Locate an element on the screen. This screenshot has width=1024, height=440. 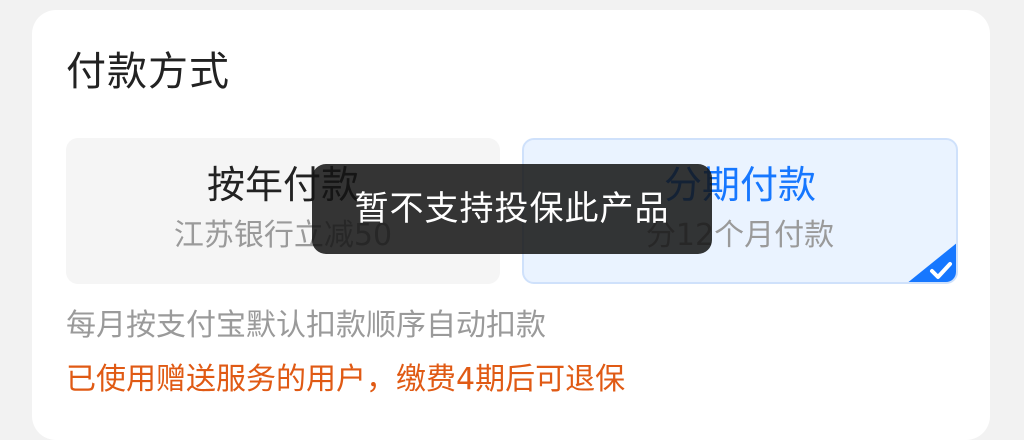
refund-warning: 已使用赠送服务的用户，缴费4期后可退保 is located at coordinates (346, 379).